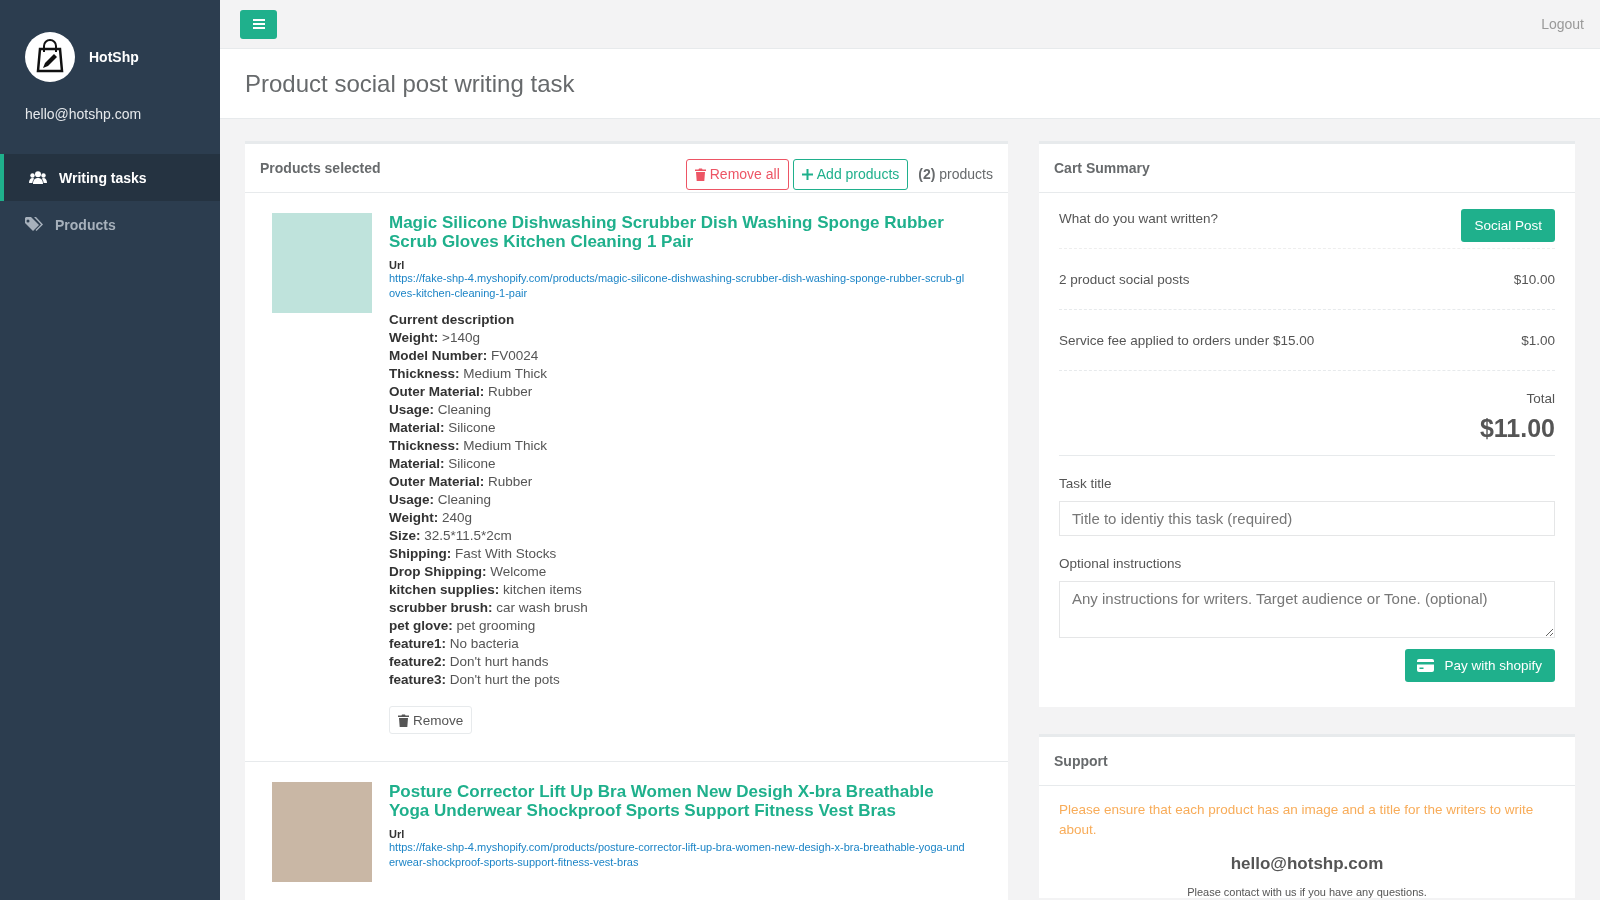 Image resolution: width=1600 pixels, height=900 pixels. What do you see at coordinates (1139, 218) in the screenshot?
I see `question-label: What do you want written?` at bounding box center [1139, 218].